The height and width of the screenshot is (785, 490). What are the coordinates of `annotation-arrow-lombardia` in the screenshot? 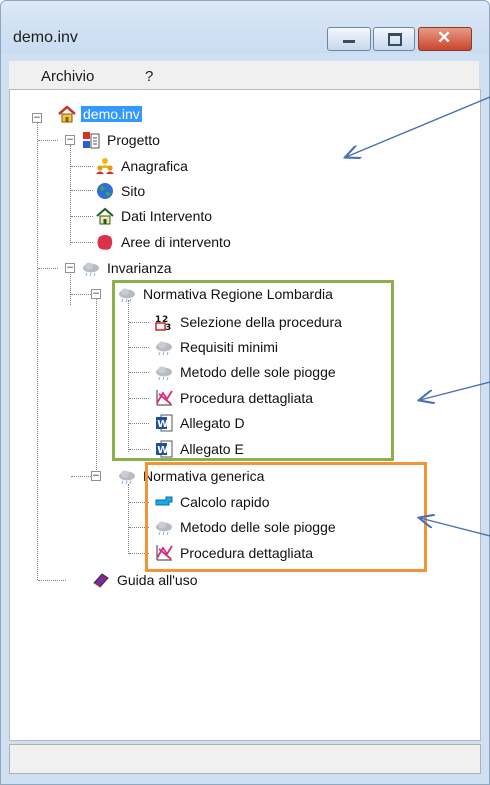 It's located at (455, 390).